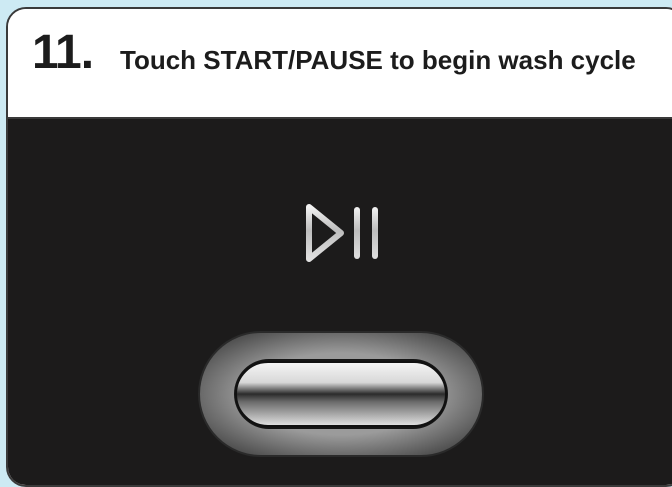 The width and height of the screenshot is (672, 487). What do you see at coordinates (341, 394) in the screenshot?
I see `start-pause-button` at bounding box center [341, 394].